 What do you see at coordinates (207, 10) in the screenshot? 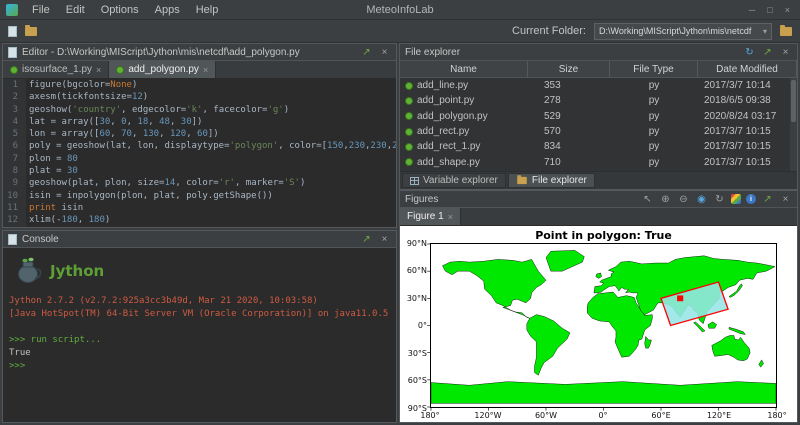
I see `menu-help: Help` at bounding box center [207, 10].